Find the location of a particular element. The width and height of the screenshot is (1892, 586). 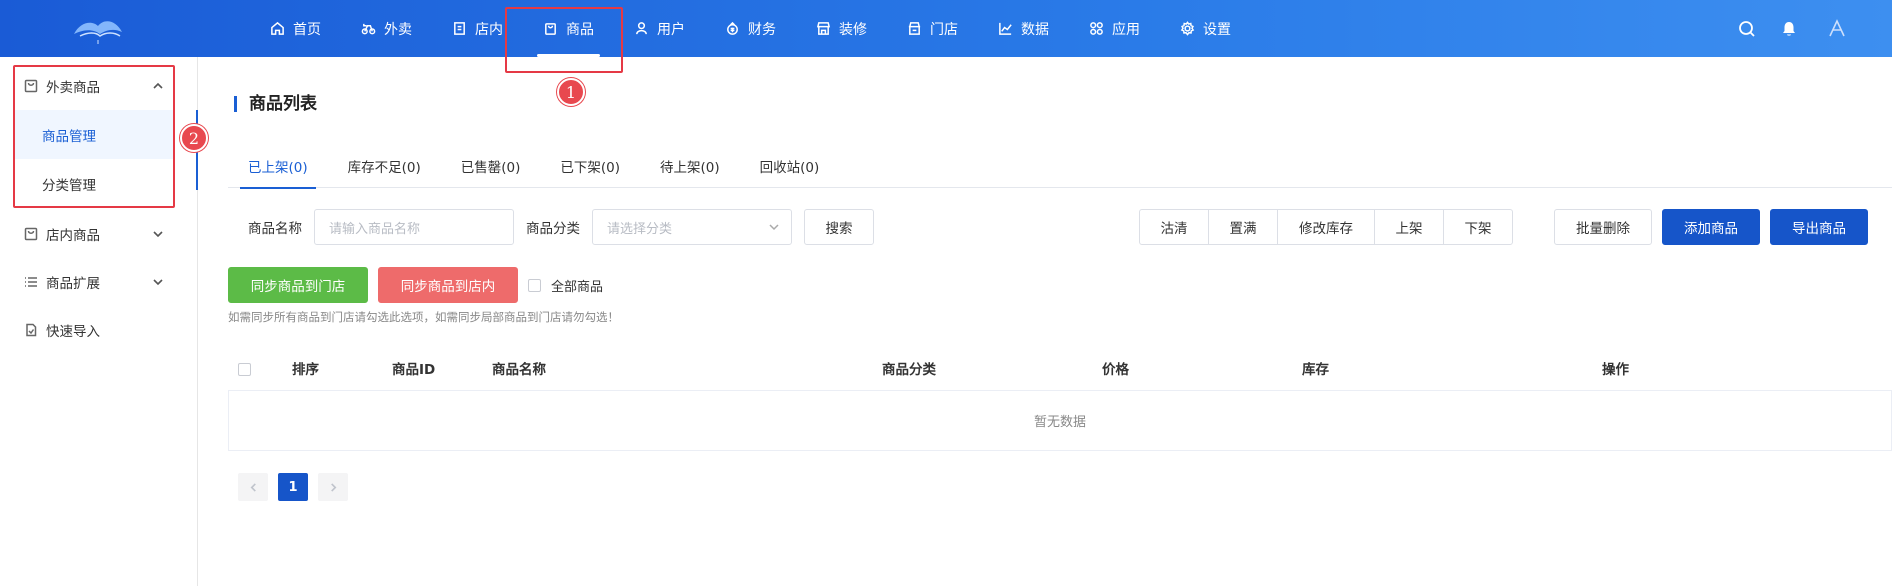

nav-users: 用户 is located at coordinates (659, 28).